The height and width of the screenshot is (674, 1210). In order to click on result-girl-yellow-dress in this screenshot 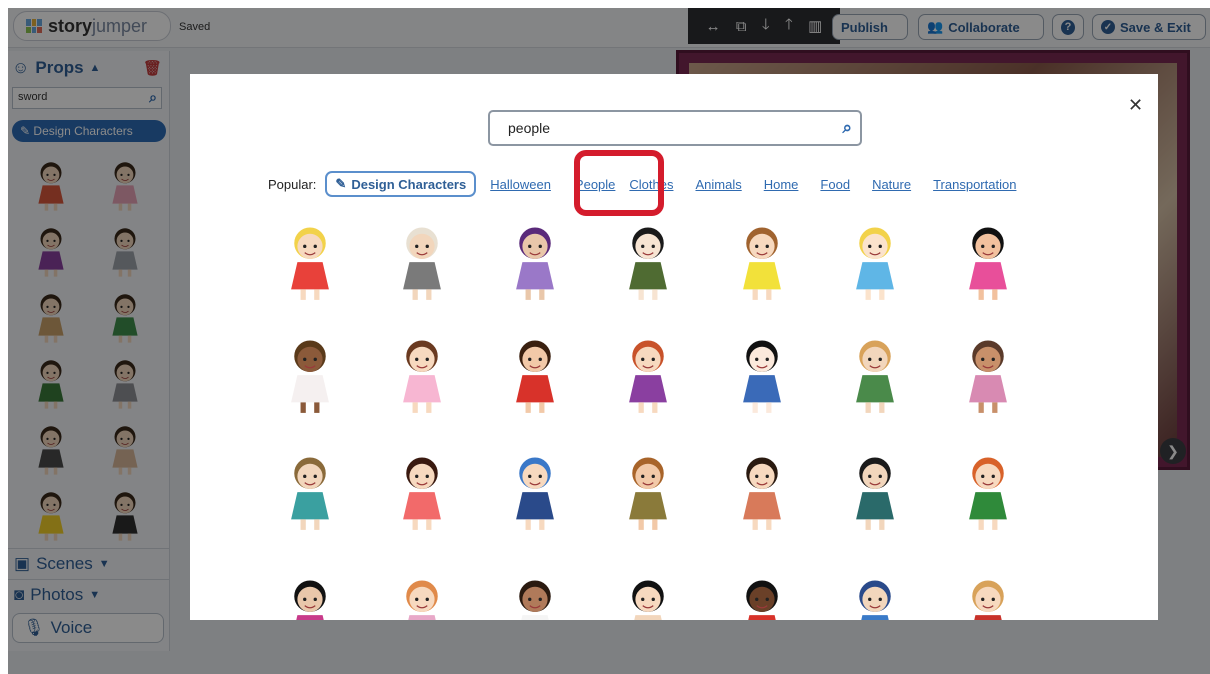, I will do `click(762, 260)`.